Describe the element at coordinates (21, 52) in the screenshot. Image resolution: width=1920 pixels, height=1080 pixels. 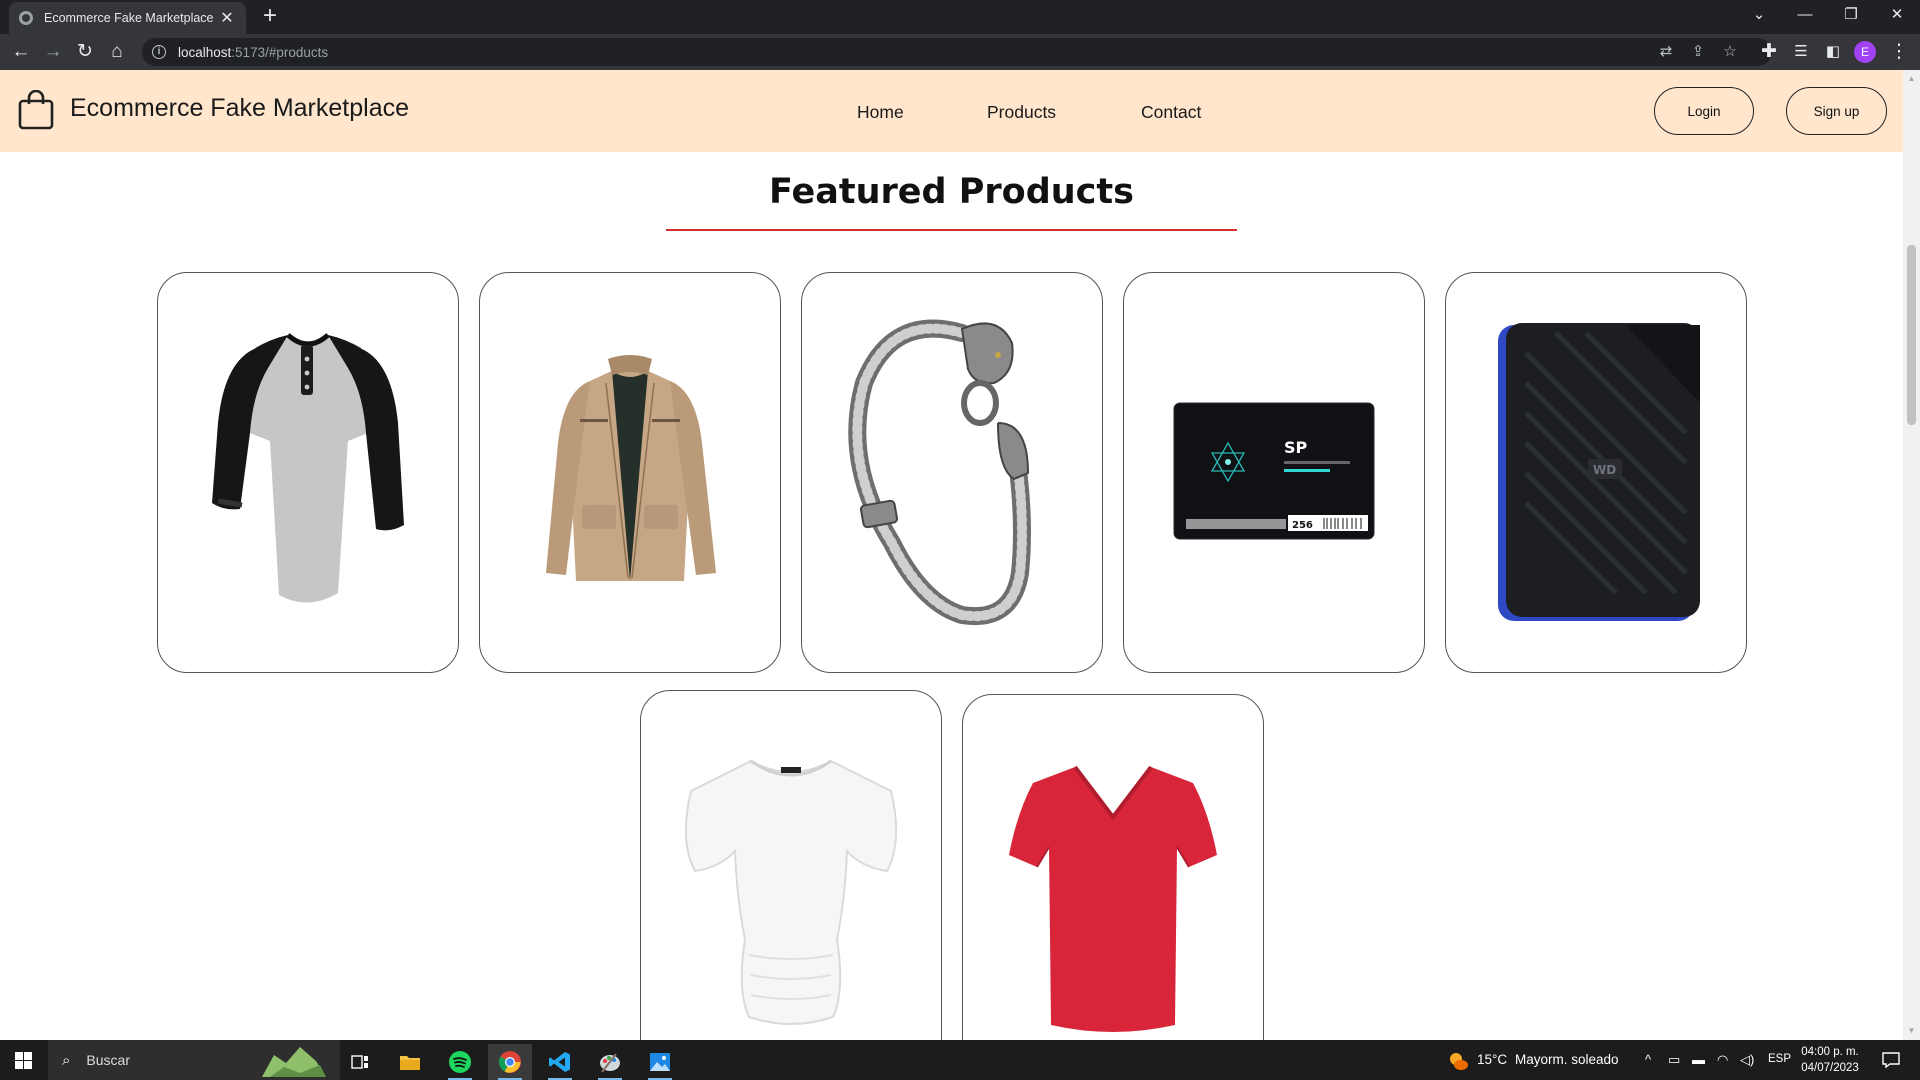
I see `back-icon: ←` at that location.